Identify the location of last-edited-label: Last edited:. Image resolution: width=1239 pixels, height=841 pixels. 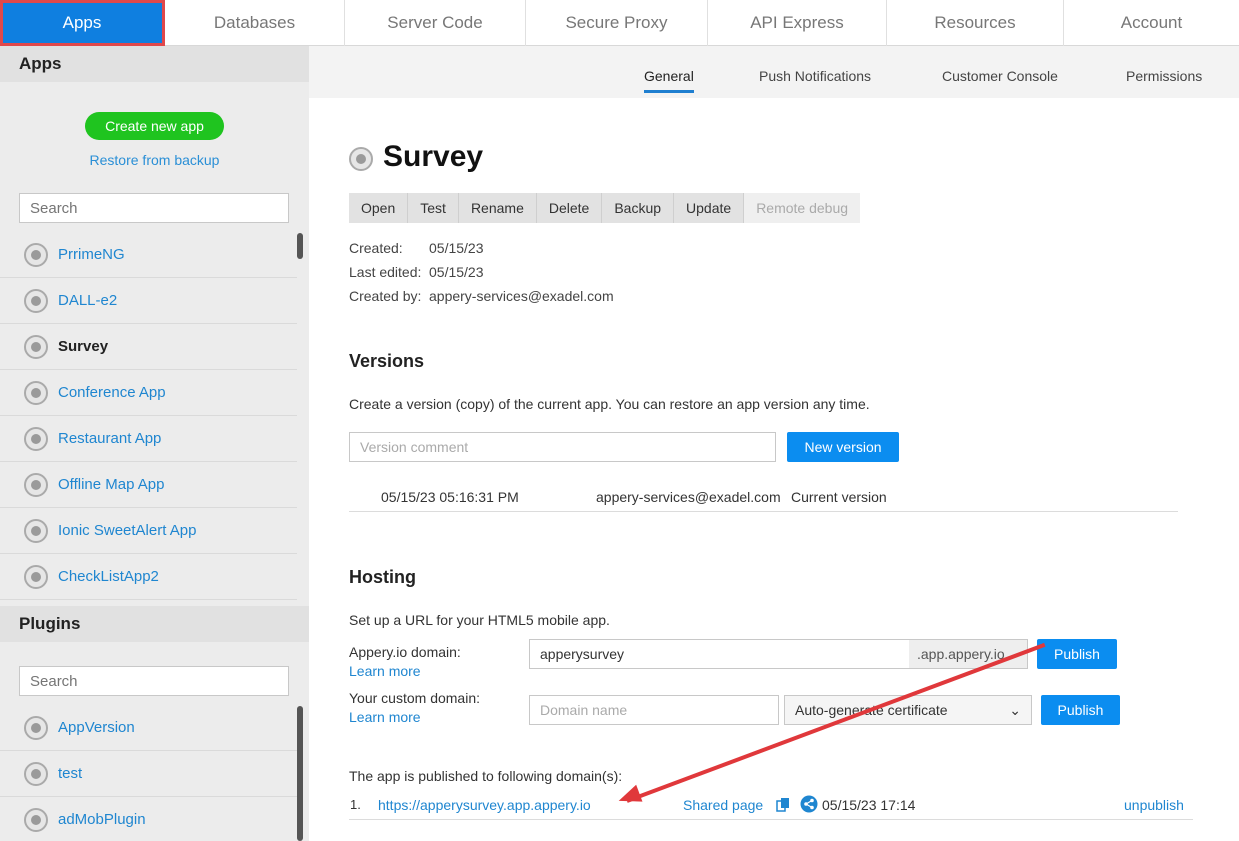
(385, 272).